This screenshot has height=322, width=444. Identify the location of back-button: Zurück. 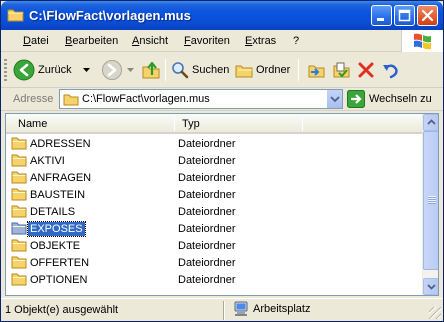
(42, 70).